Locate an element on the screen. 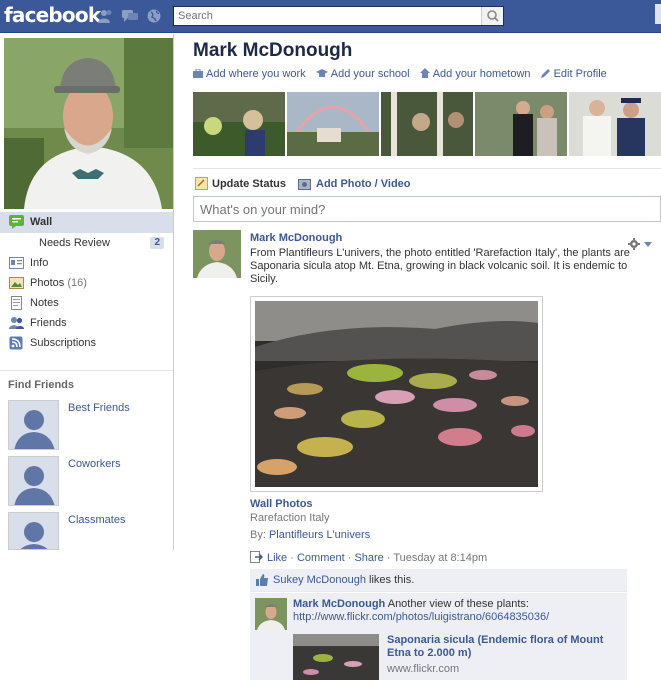 This screenshot has height=680, width=661. subscriptions-icon is located at coordinates (16, 343).